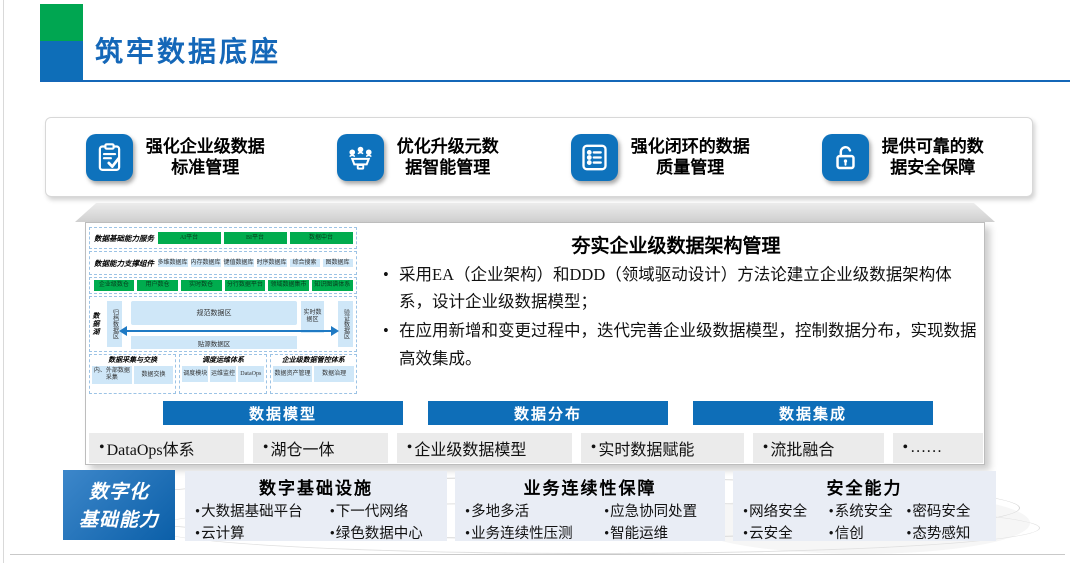  Describe the element at coordinates (345, 324) in the screenshot. I see `verify-zone: 验证数据区` at that location.